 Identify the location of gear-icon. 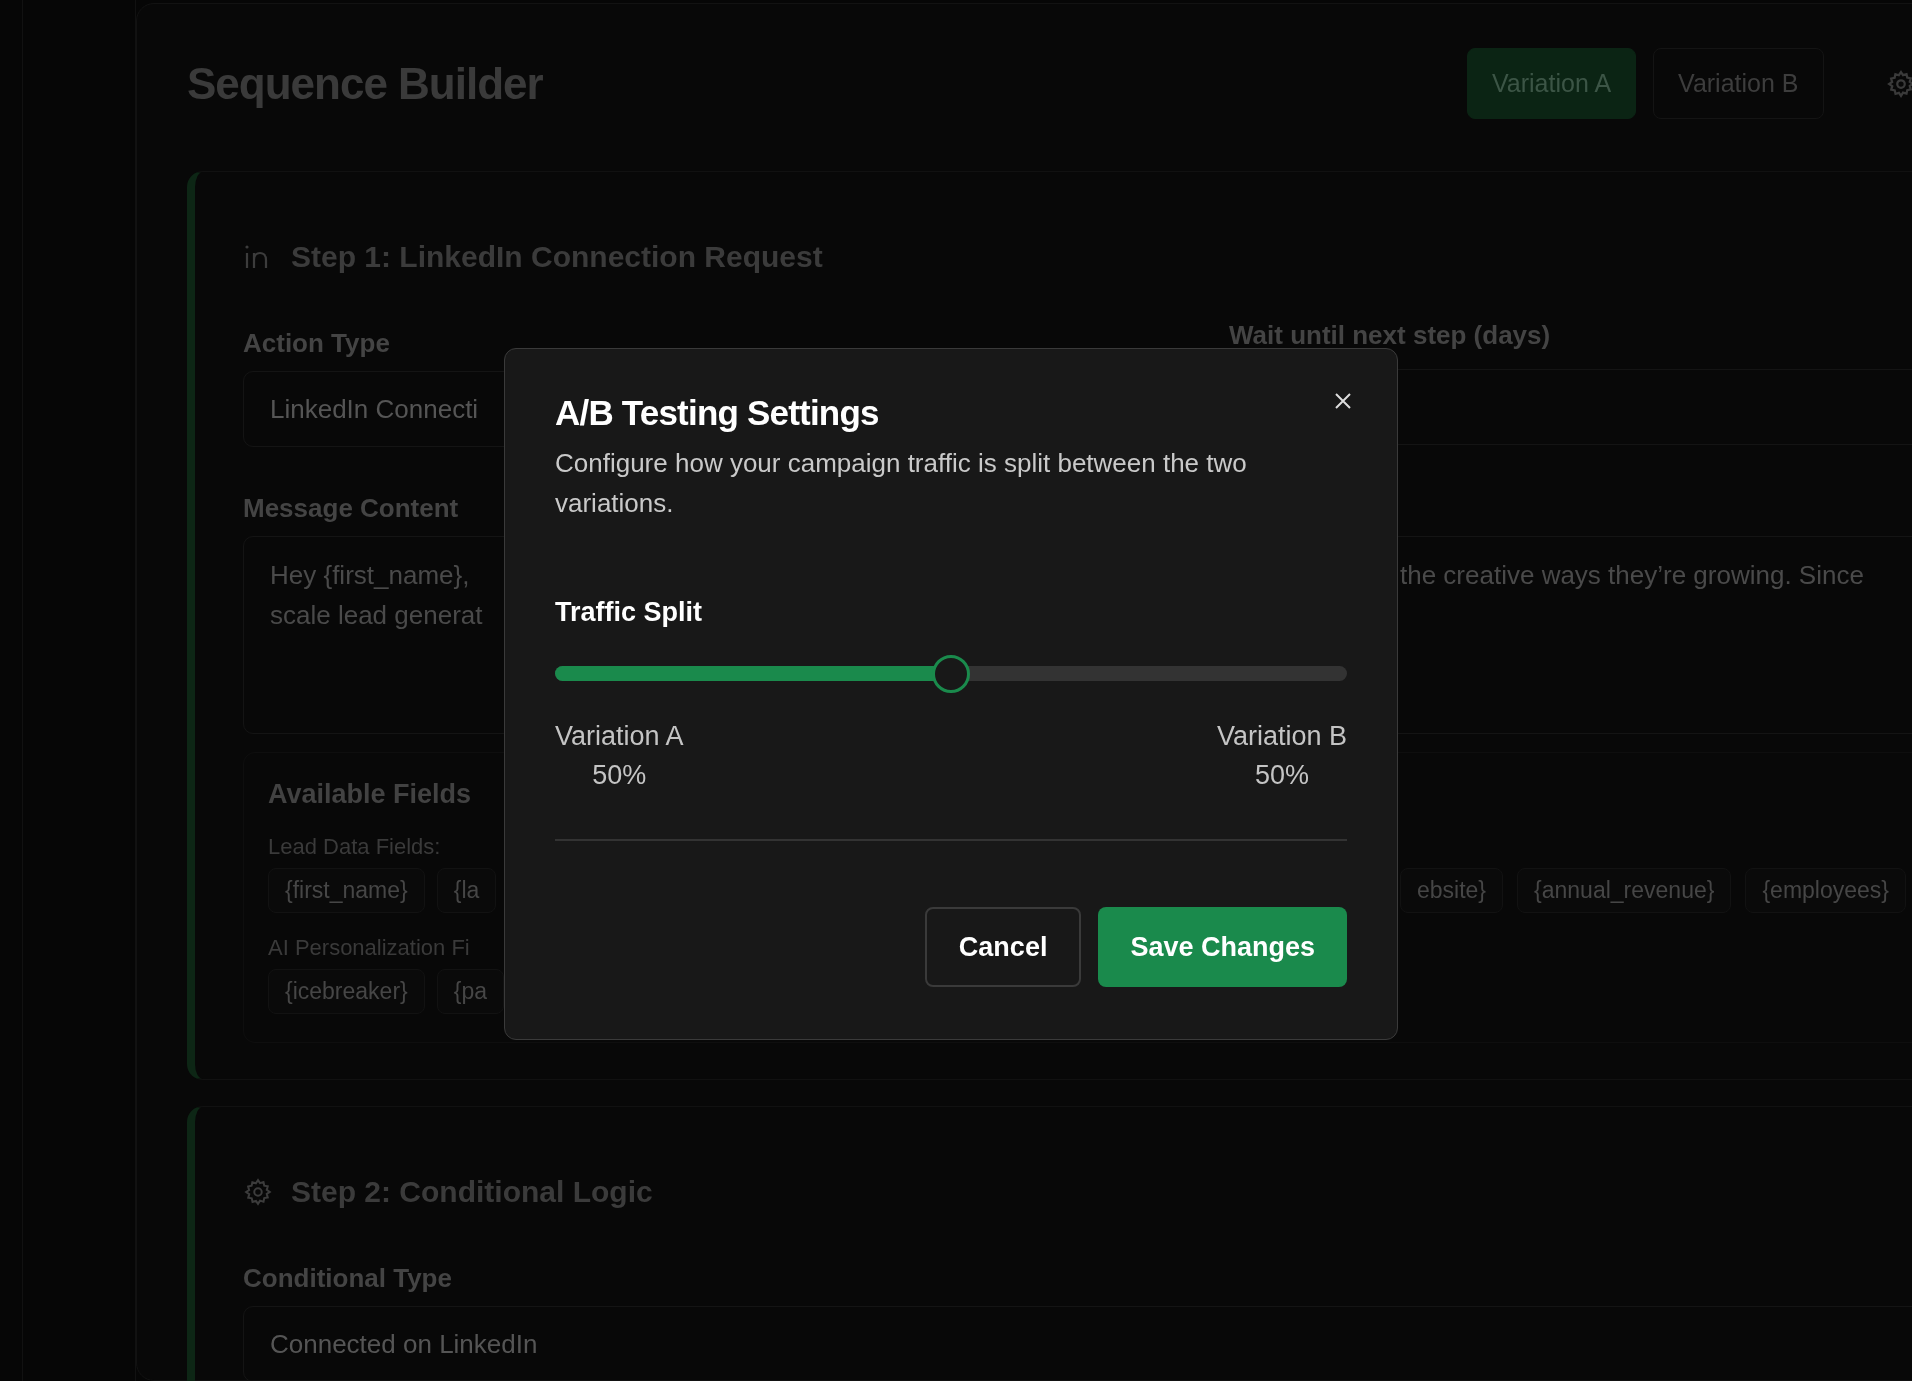
(258, 1192).